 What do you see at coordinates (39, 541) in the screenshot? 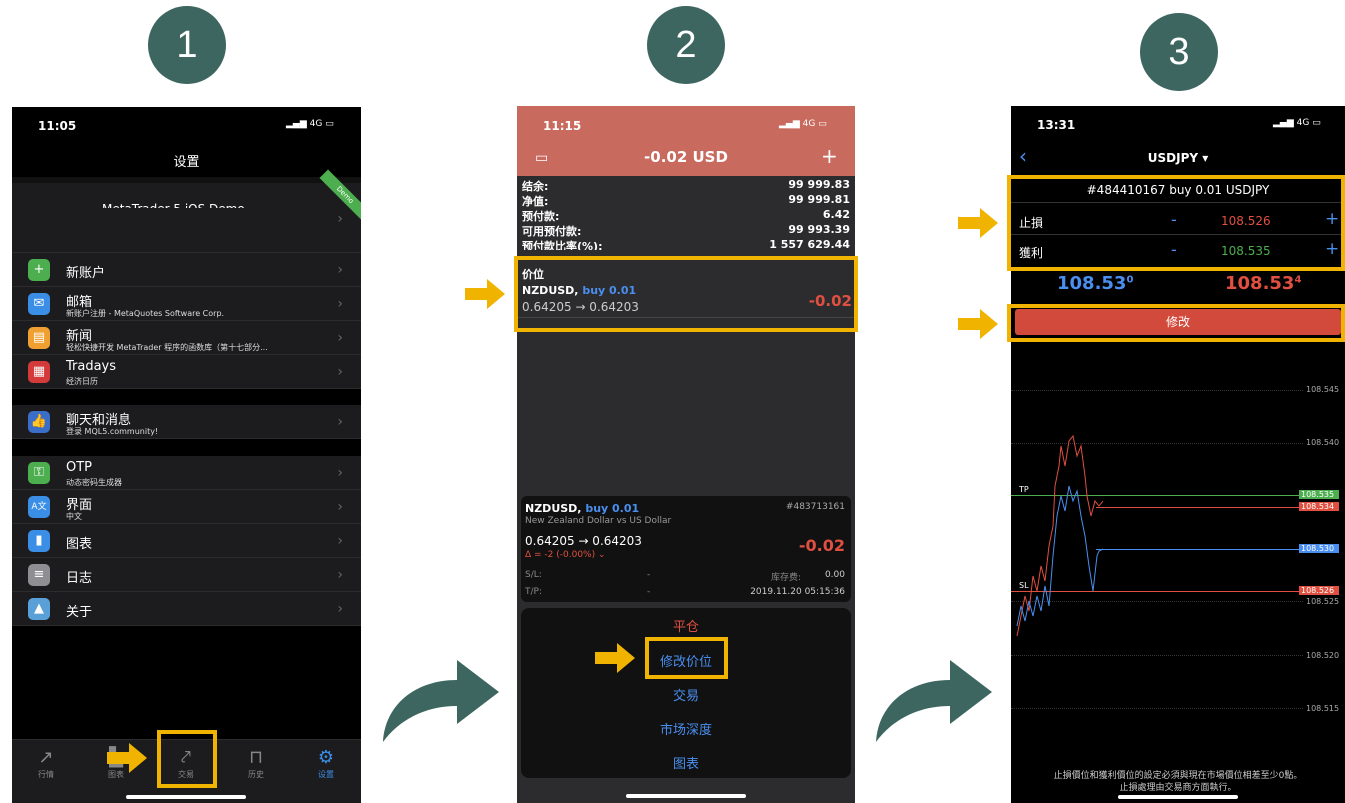
I see `charts-icon: ▮` at bounding box center [39, 541].